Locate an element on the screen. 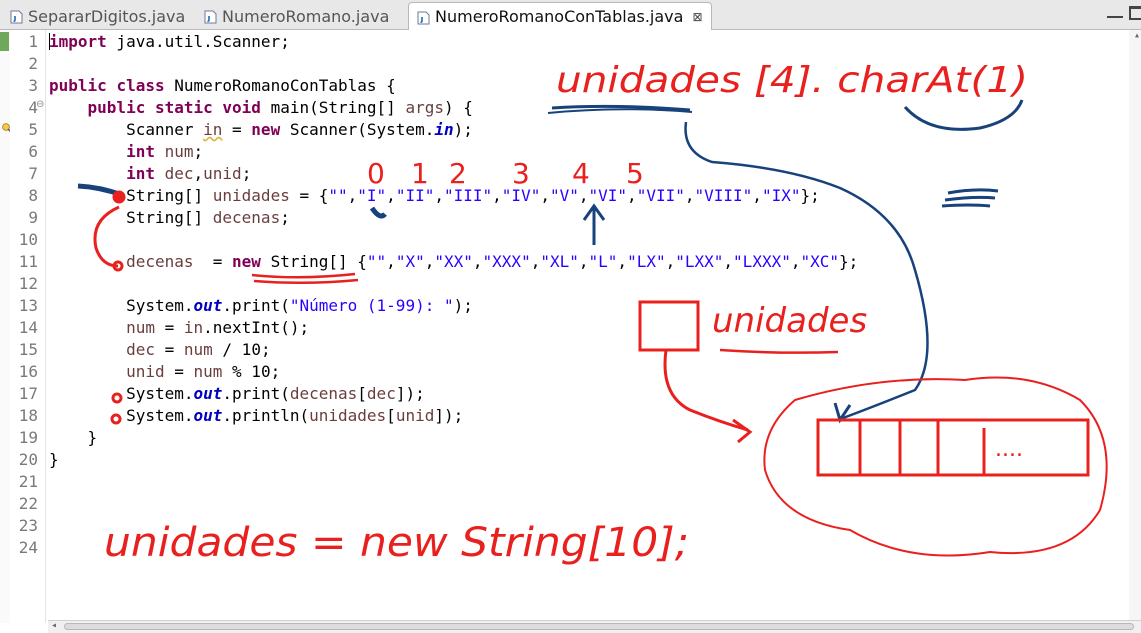 This screenshot has height=633, width=1141. code-line: System.out.print("Número (1-99): "); is located at coordinates (261, 306).